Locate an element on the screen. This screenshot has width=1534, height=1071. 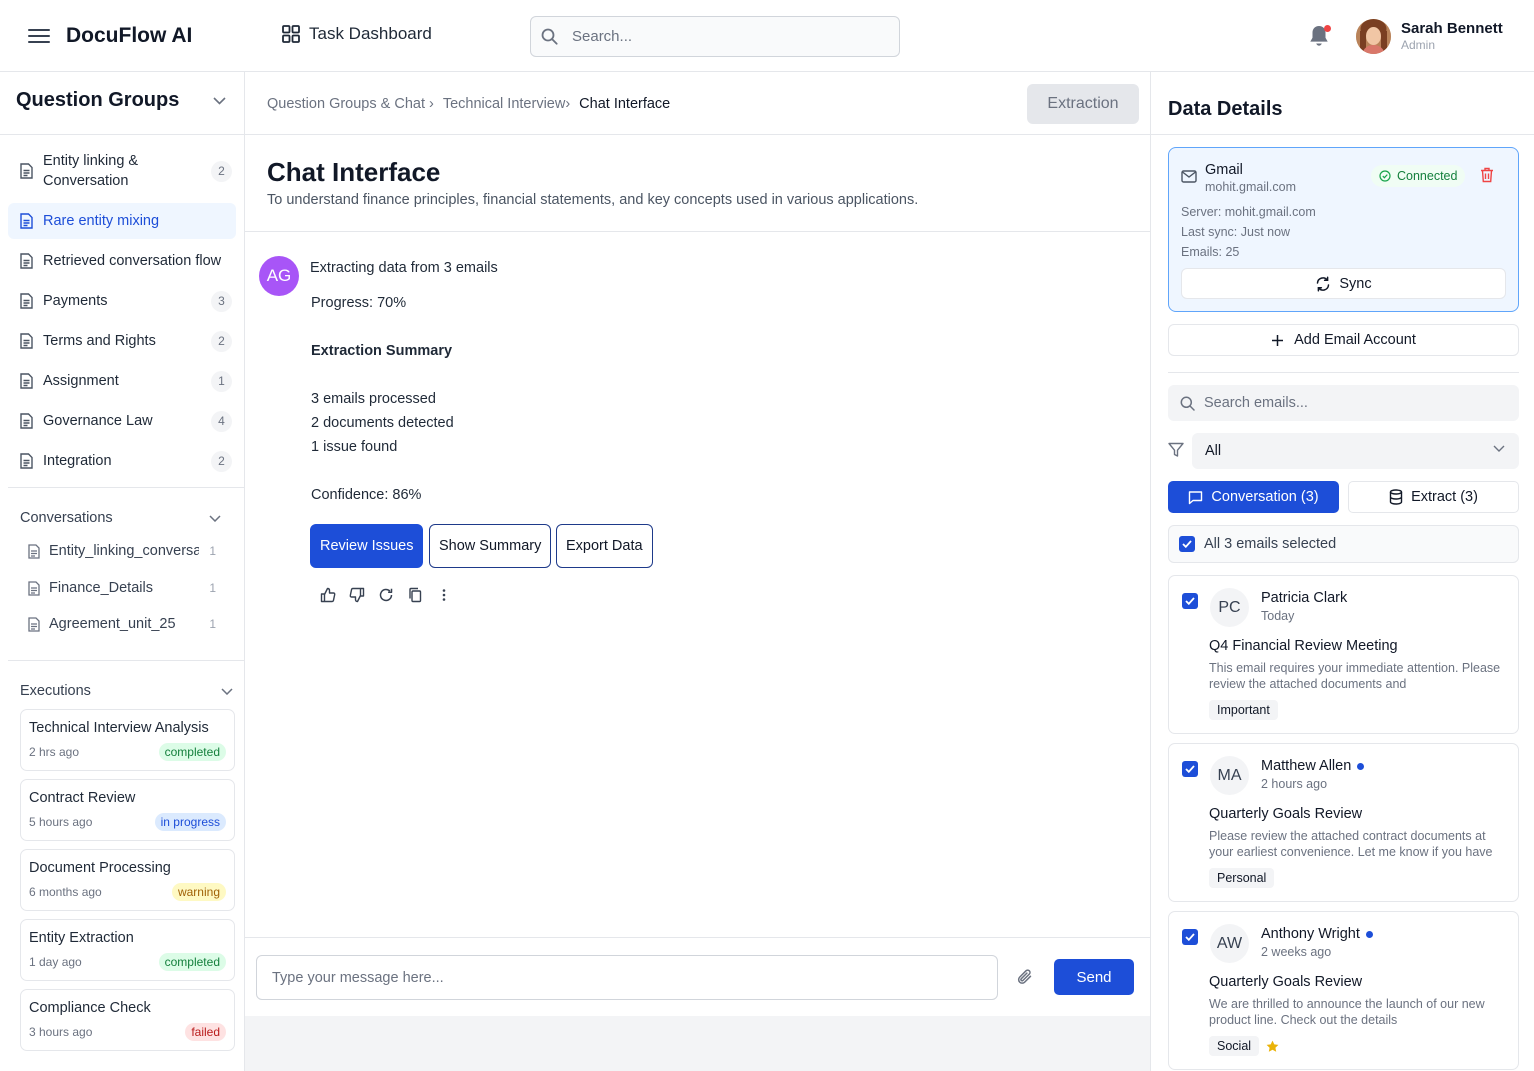
add-email-account-button: Add Email Account is located at coordinates (1343, 340).